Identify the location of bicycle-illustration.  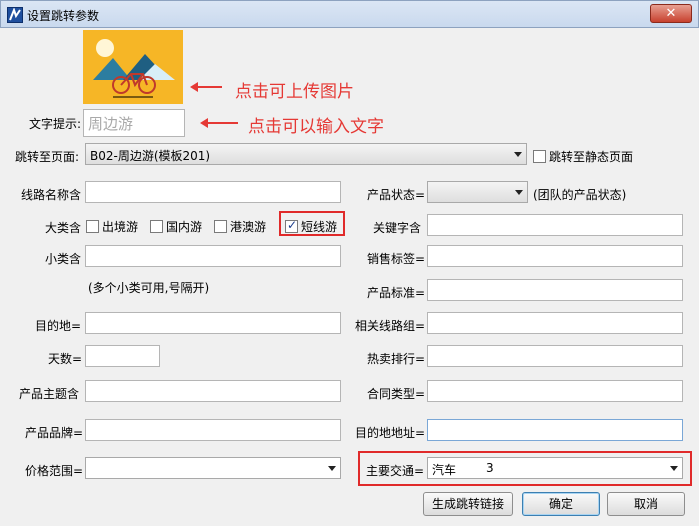
(133, 71).